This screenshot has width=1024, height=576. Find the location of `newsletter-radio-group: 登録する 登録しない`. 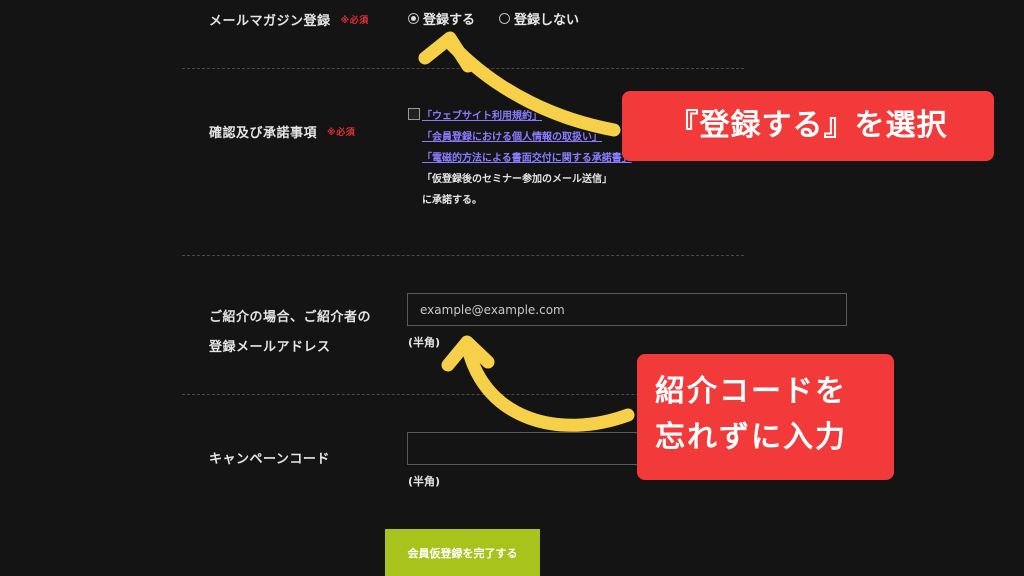

newsletter-radio-group: 登録する 登録しない is located at coordinates (505, 18).